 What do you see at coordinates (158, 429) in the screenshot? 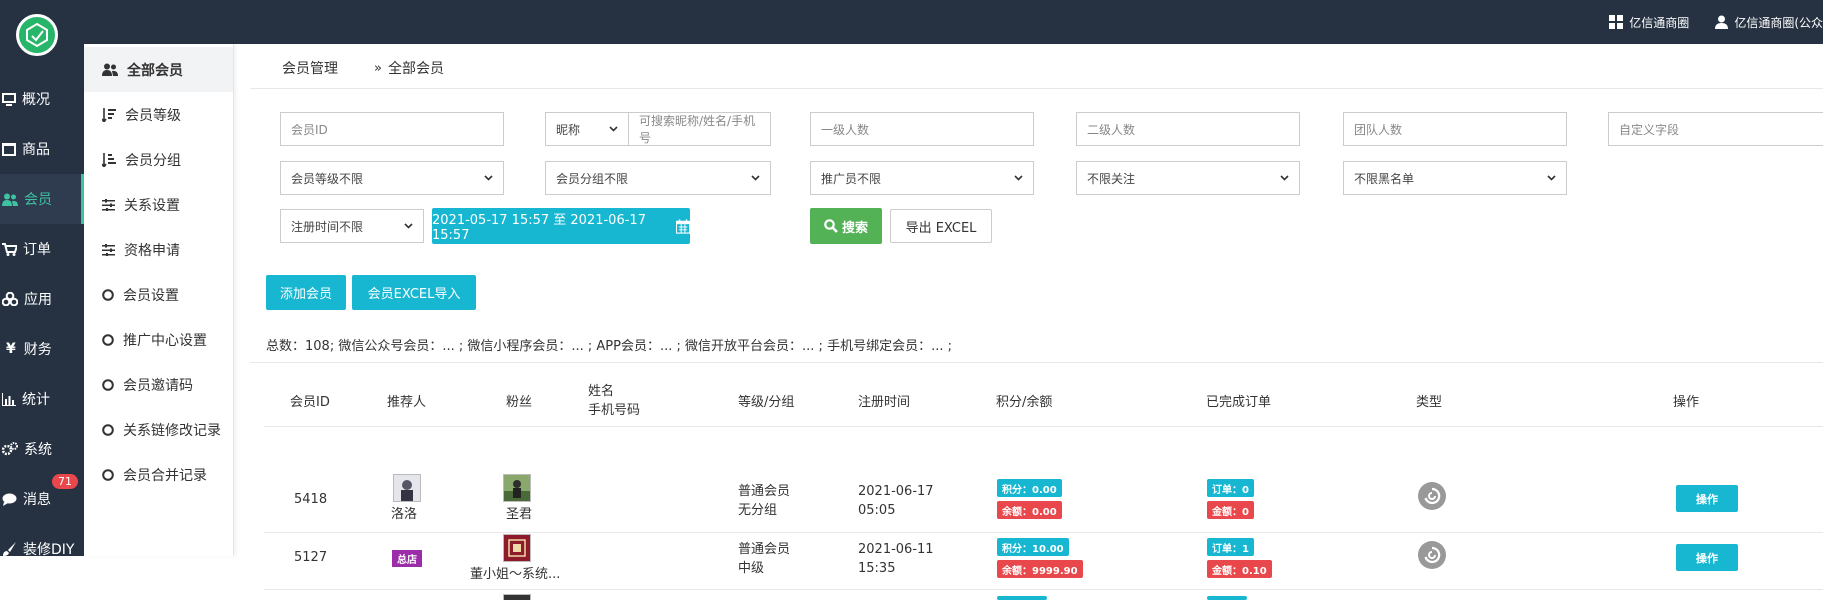
I see `subnav-item-relation-log: 关系链修改记录` at bounding box center [158, 429].